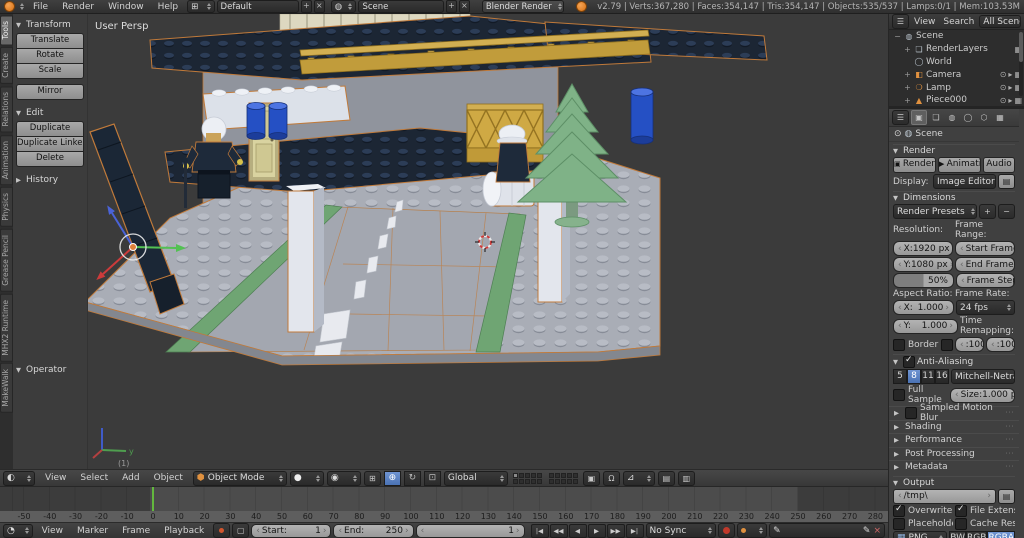  Describe the element at coordinates (136, 531) in the screenshot. I see `timeline-menu-frame: Frame` at that location.